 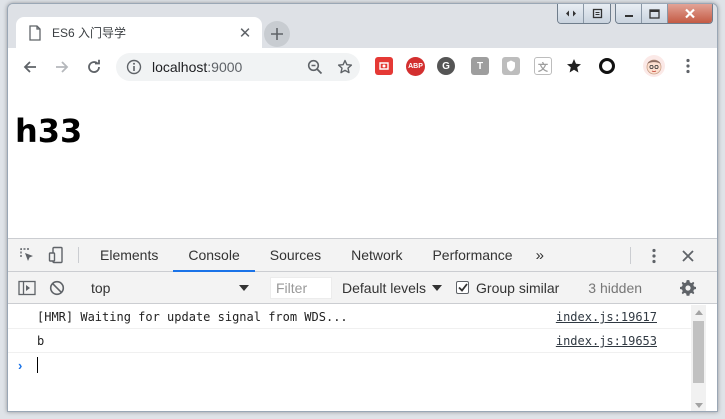 I want to click on adblock-plus-icon: ABP, so click(x=415, y=66).